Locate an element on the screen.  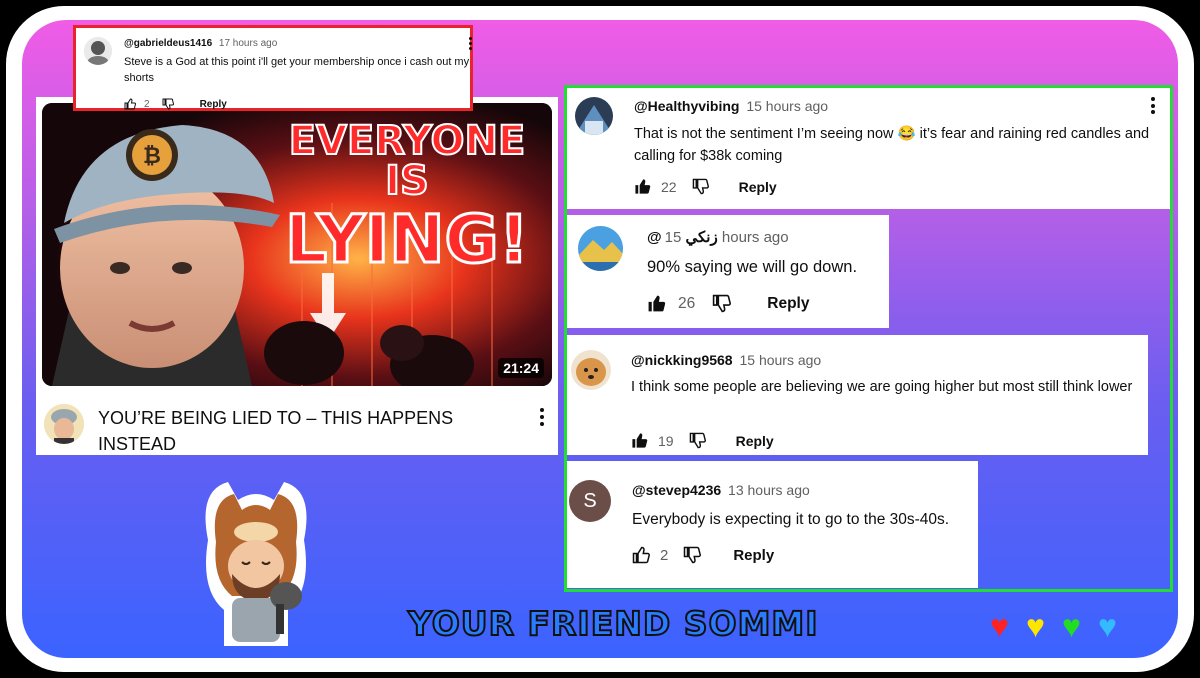
comment-actions: 19 Reply is located at coordinates (702, 440).